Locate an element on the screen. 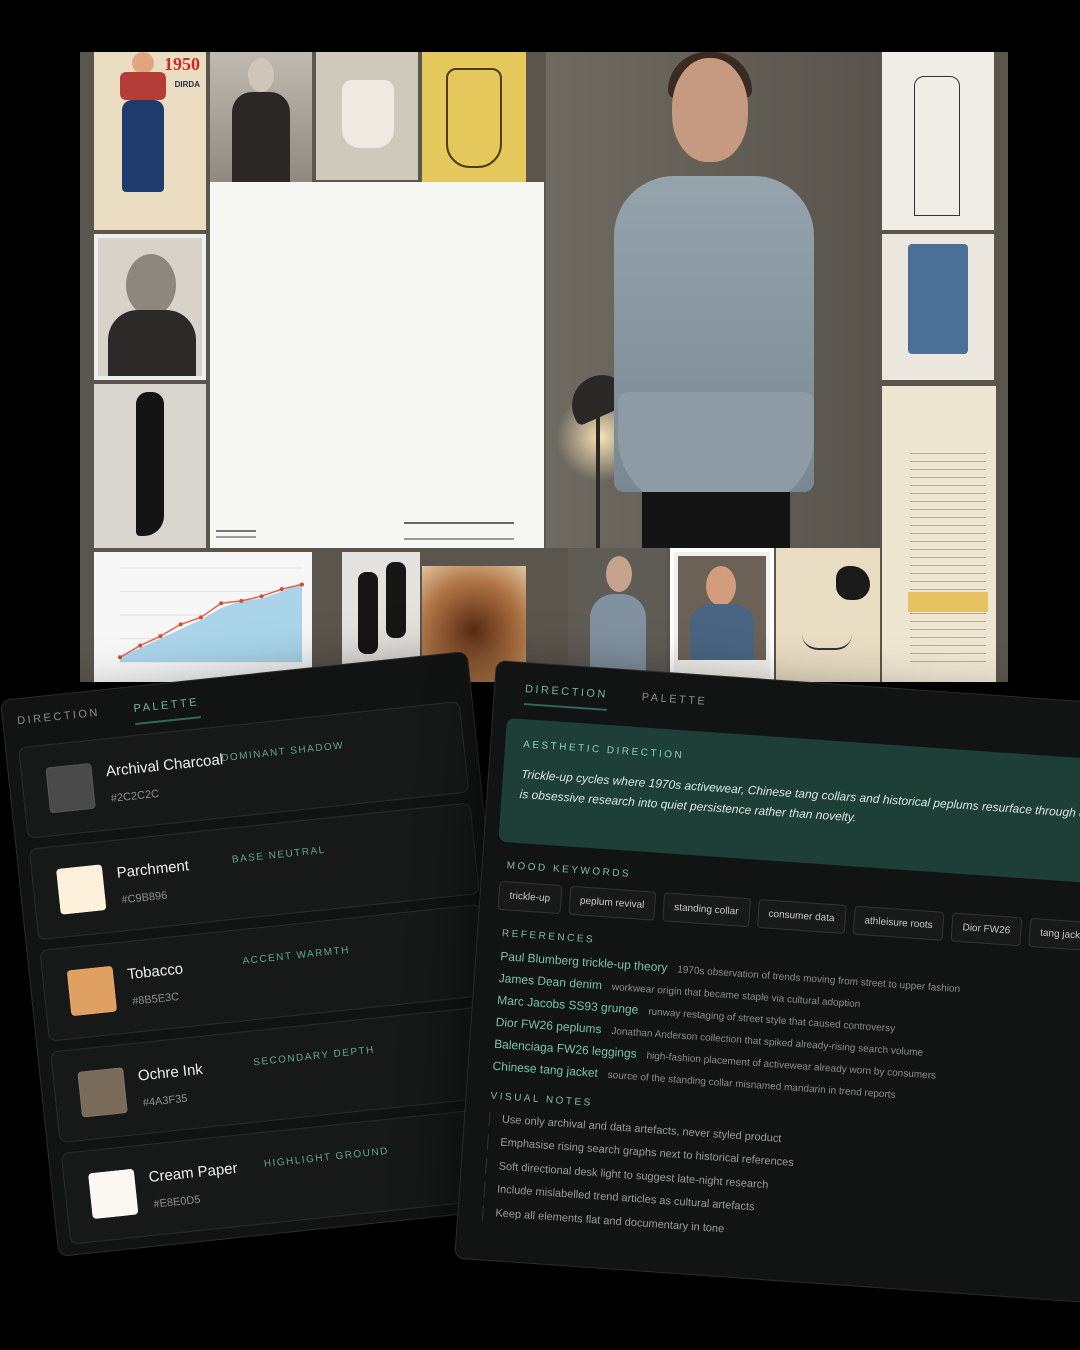  poster-title: DIRDA is located at coordinates (187, 84).